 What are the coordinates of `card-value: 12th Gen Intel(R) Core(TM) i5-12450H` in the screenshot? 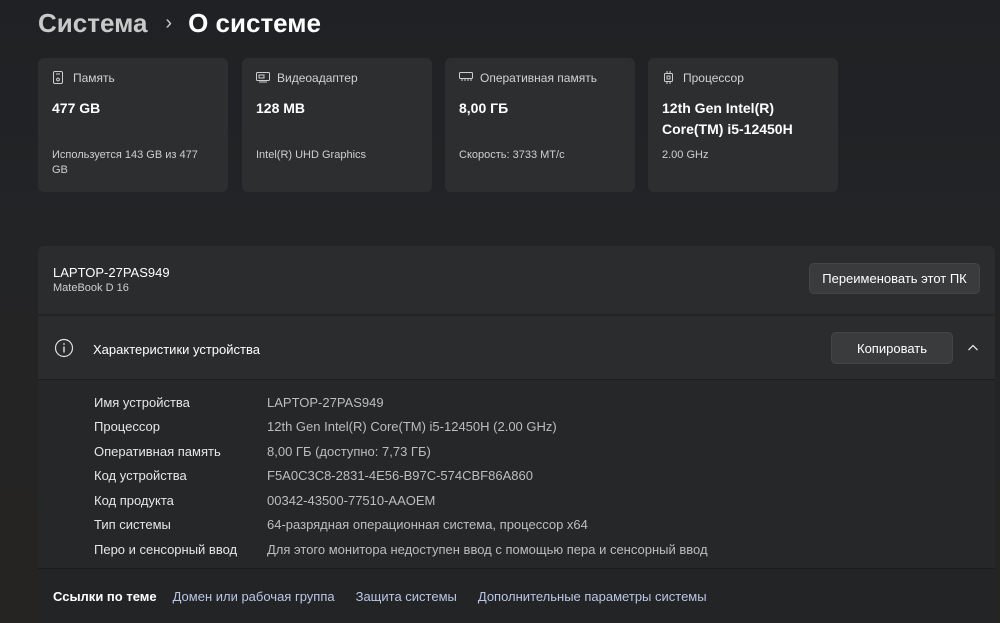 It's located at (727, 118).